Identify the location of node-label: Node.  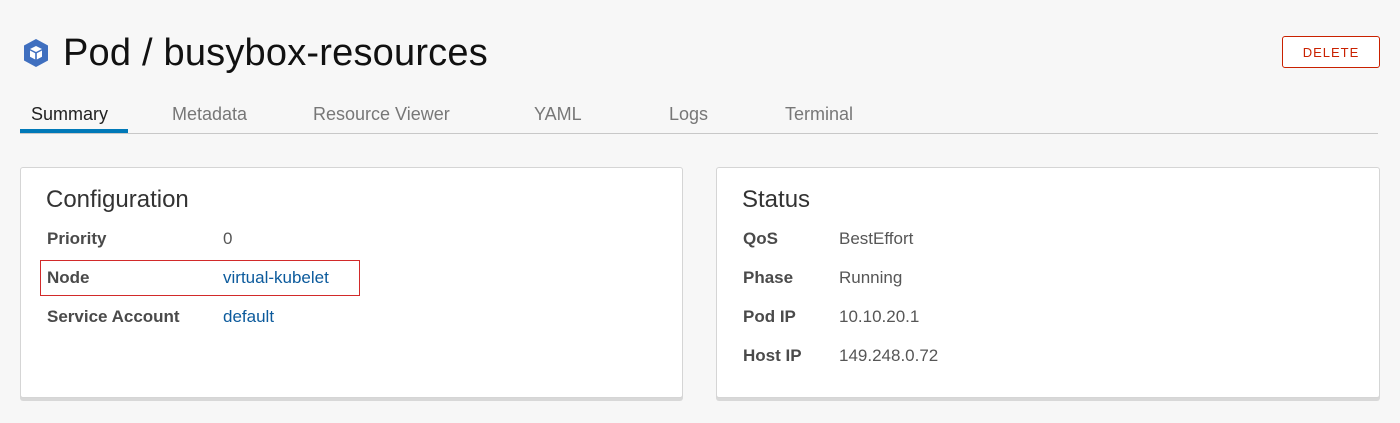
(68, 277).